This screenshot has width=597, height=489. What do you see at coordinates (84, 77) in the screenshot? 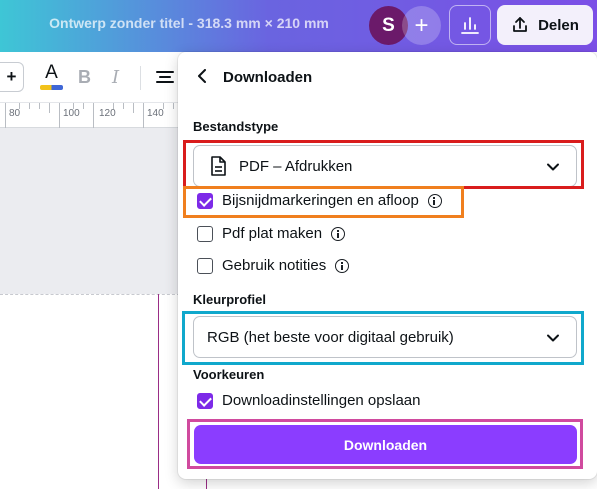
I see `bold-button: B` at bounding box center [84, 77].